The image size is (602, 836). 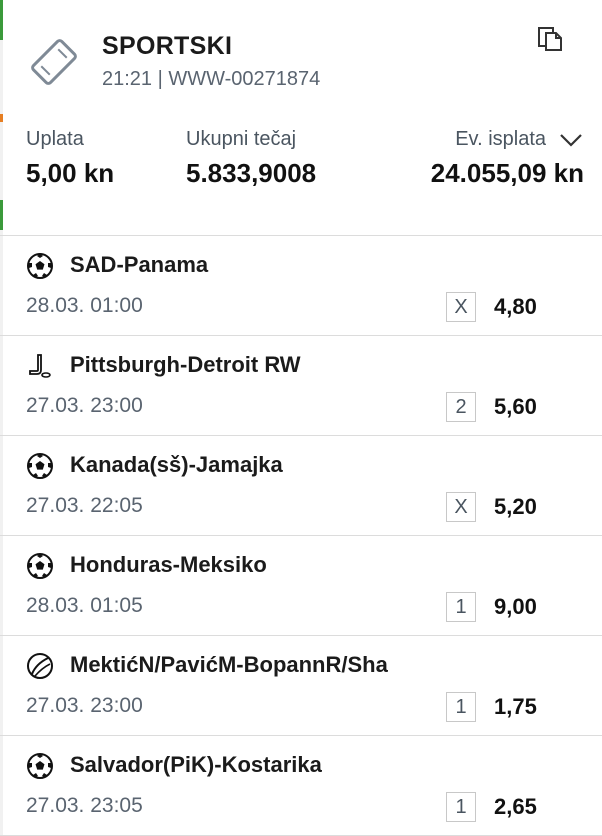 I want to click on odd-value: 9,00, so click(x=515, y=606).